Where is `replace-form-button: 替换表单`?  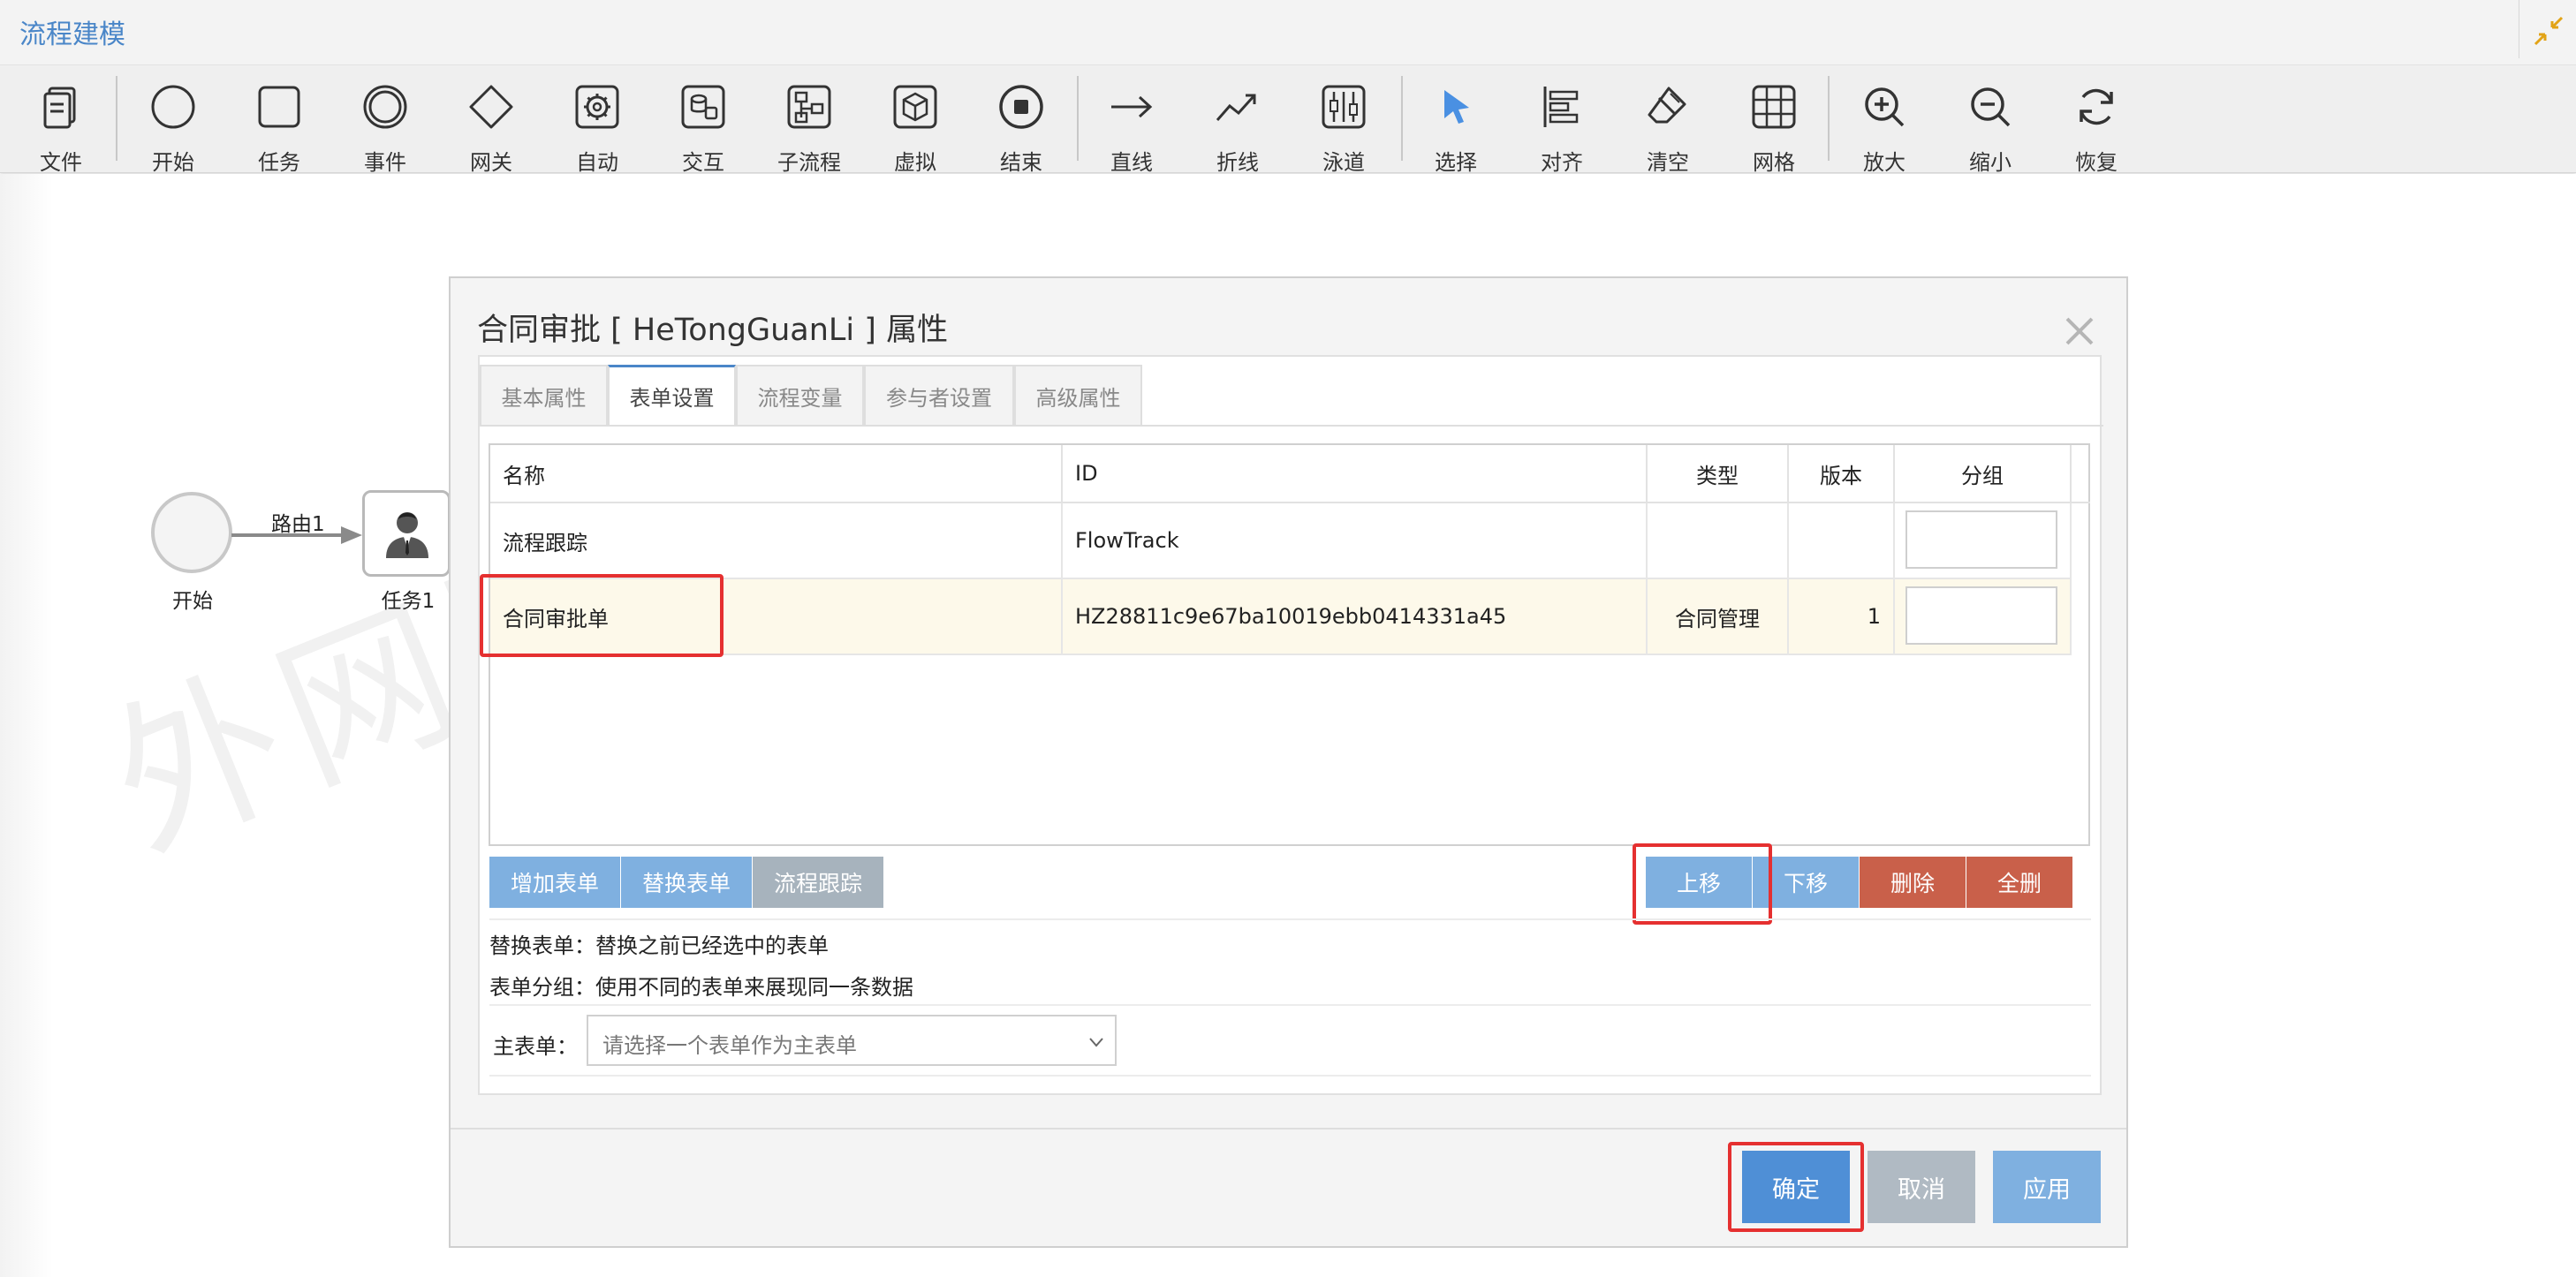
replace-form-button: 替换表单 is located at coordinates (687, 882).